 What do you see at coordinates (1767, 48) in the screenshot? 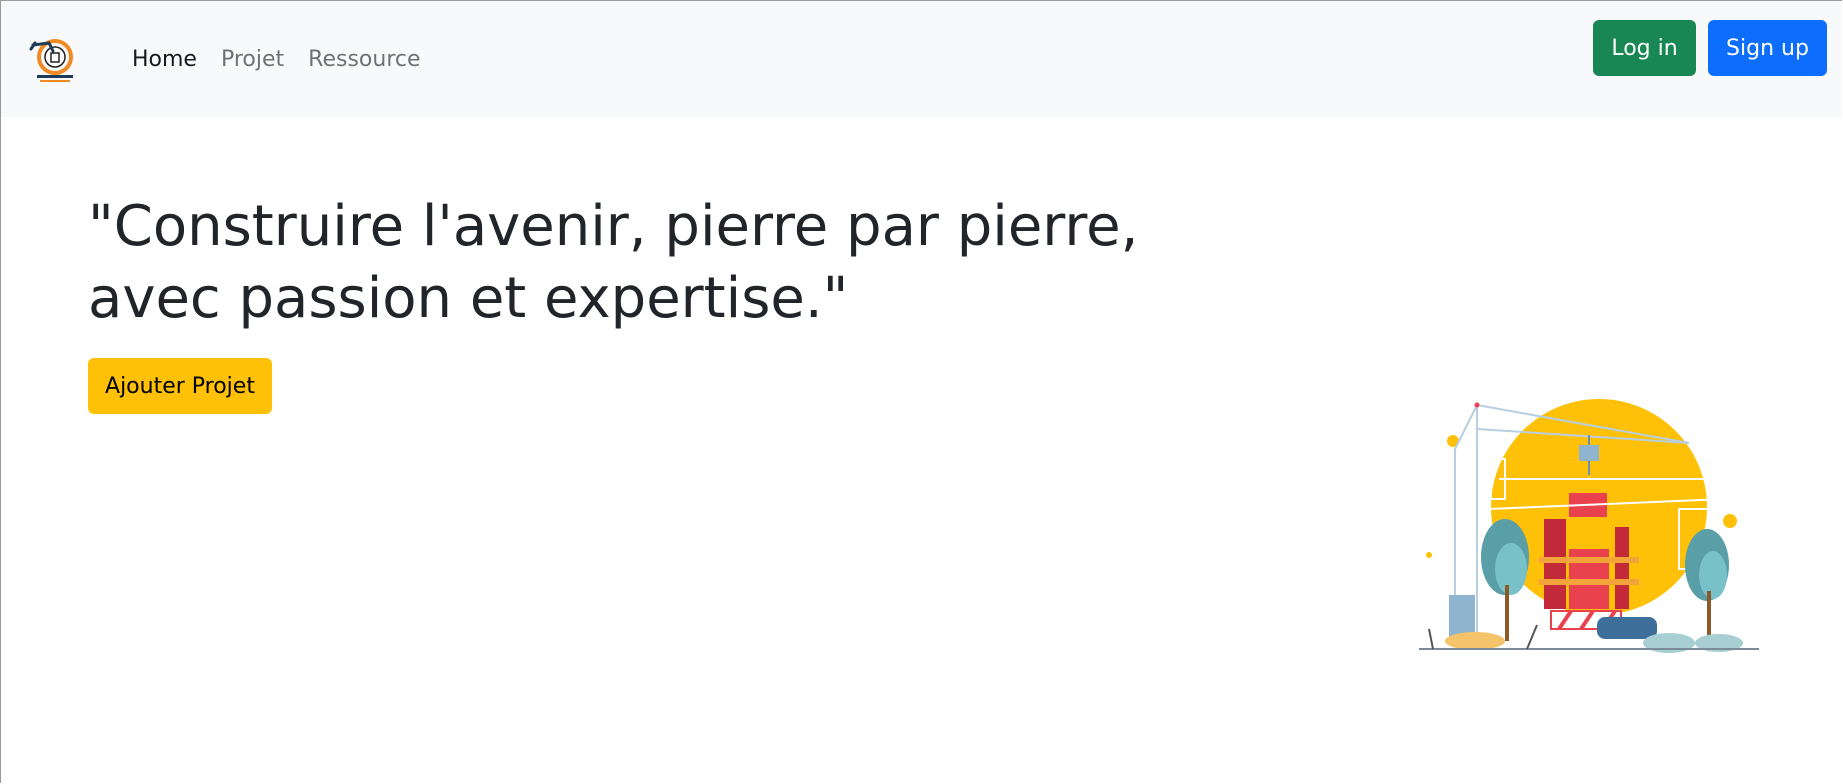
I see `signup-button: Sign up` at bounding box center [1767, 48].